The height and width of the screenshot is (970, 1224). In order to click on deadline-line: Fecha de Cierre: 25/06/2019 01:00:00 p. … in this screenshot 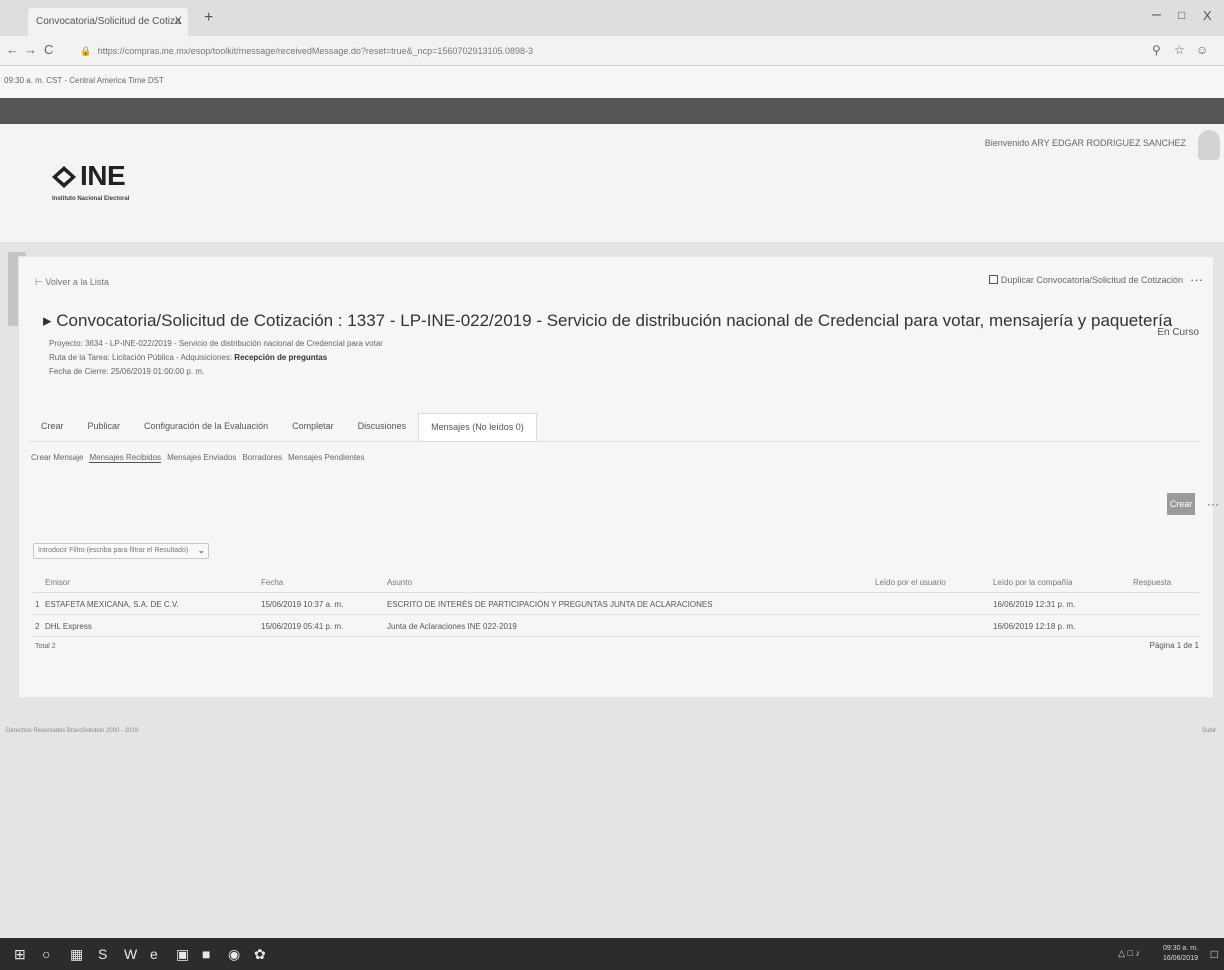, I will do `click(127, 371)`.